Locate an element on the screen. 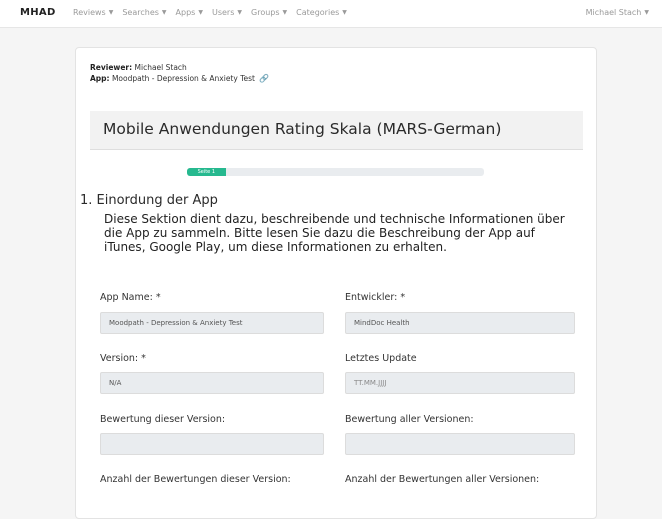 The image size is (662, 519). app-label: App: is located at coordinates (100, 78).